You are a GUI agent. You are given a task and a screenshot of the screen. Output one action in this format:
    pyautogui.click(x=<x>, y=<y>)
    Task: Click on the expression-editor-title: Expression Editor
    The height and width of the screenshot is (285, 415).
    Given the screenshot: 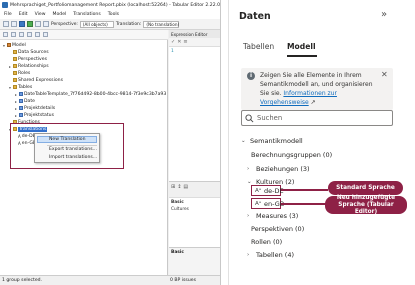 What is the action you would take?
    pyautogui.click(x=194, y=34)
    